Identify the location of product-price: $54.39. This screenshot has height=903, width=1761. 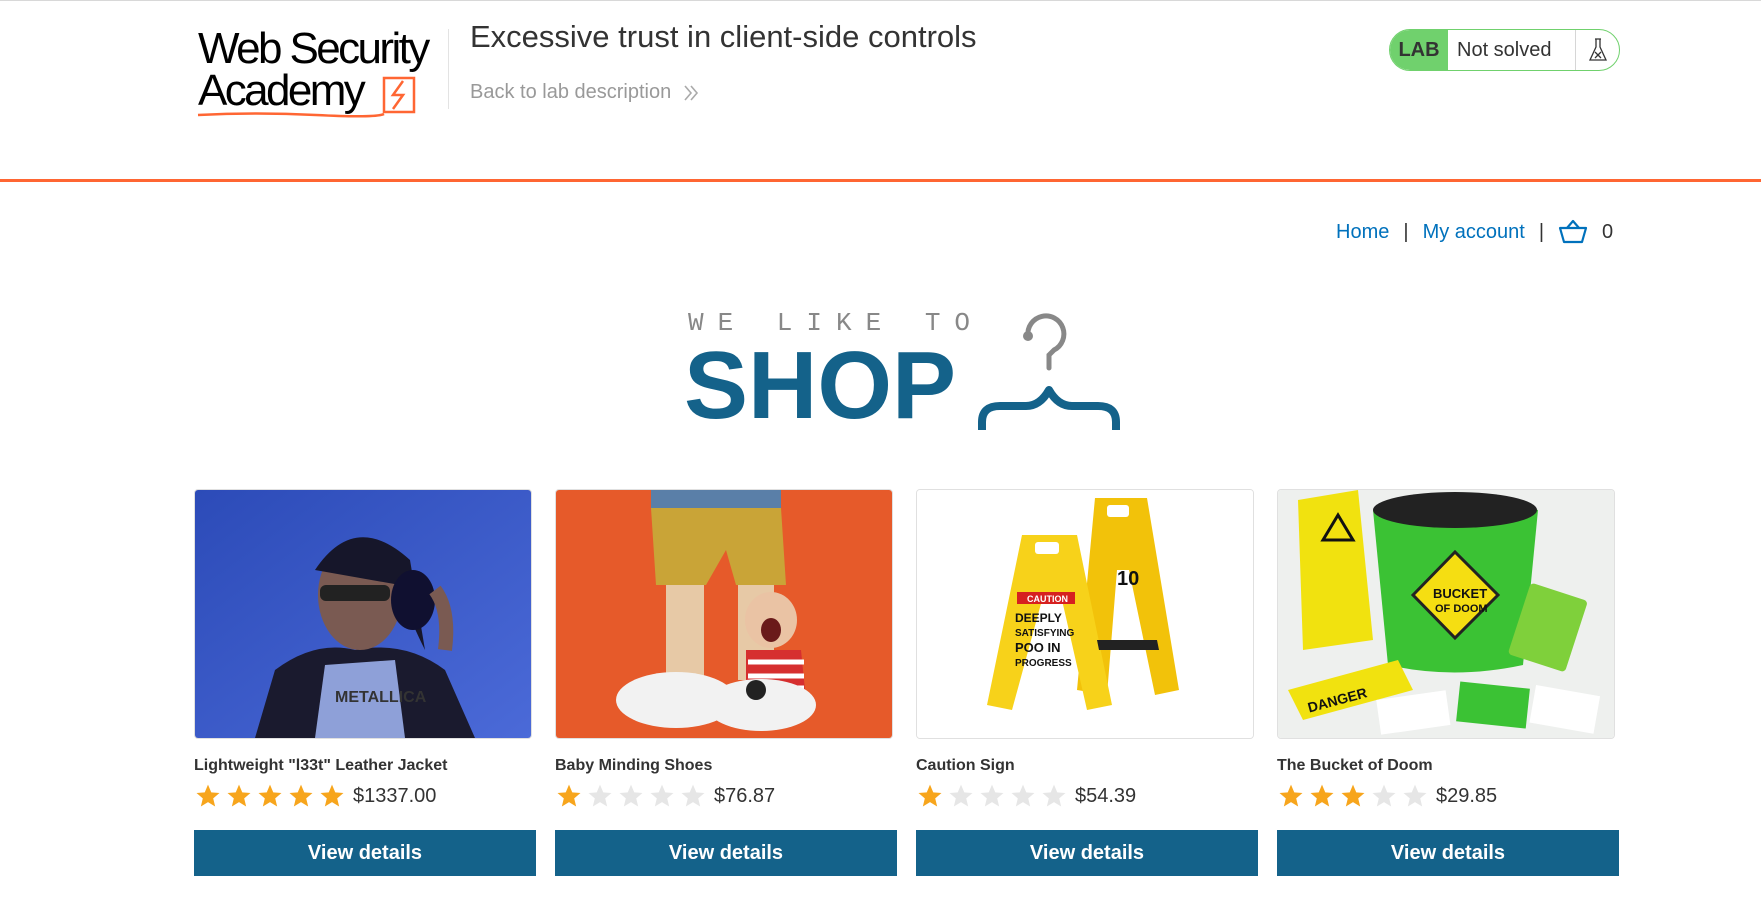
(1106, 795).